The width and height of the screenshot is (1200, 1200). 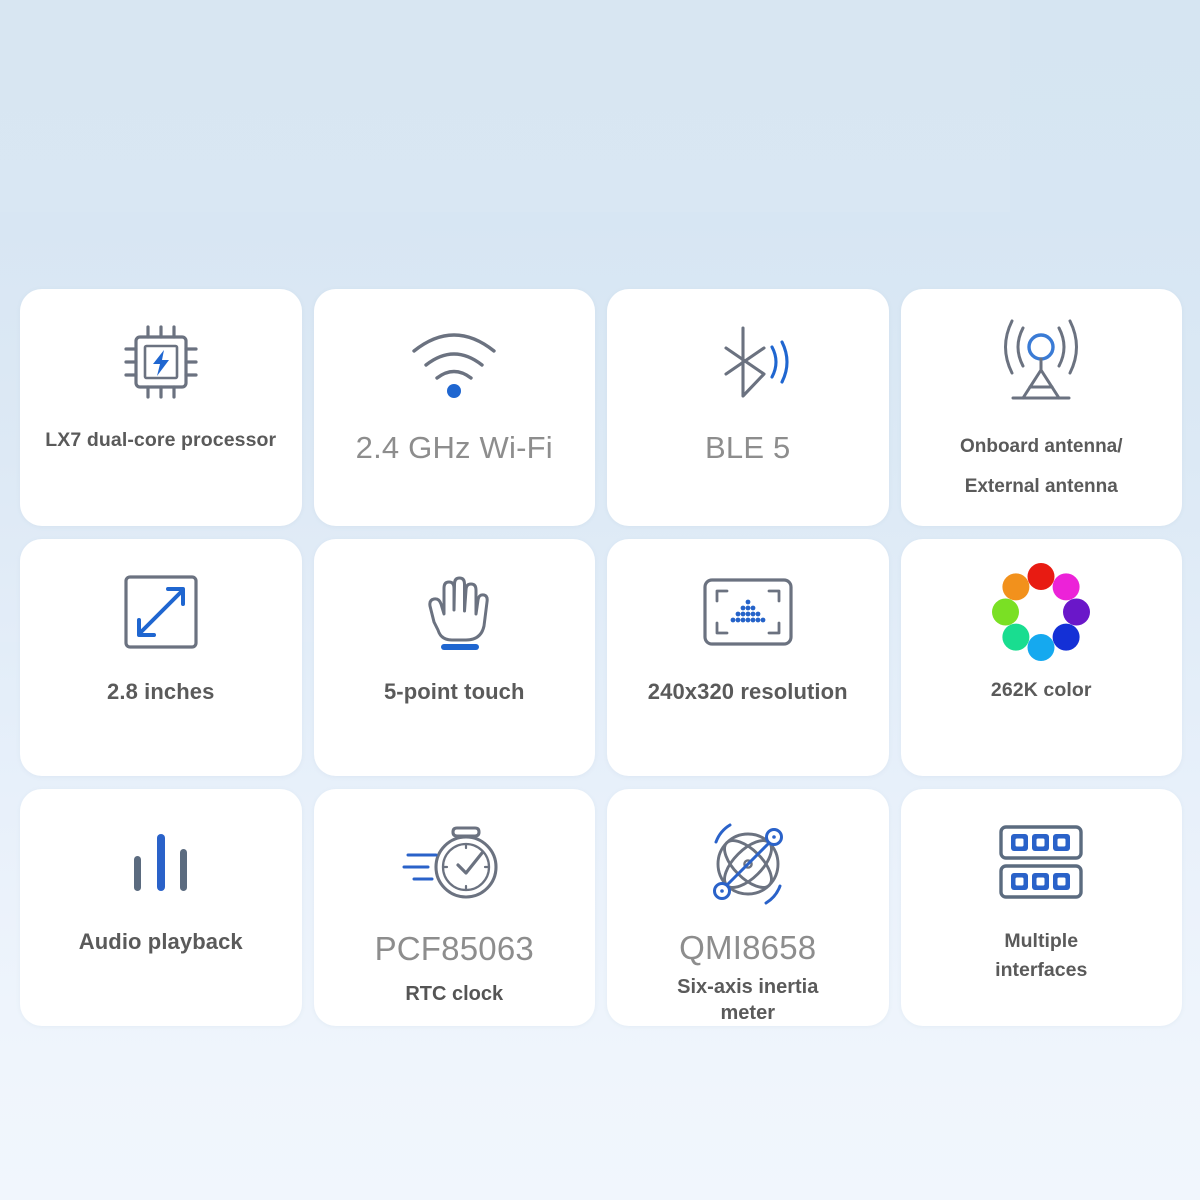 What do you see at coordinates (161, 440) in the screenshot?
I see `feature-label: LX7 dual-core processor` at bounding box center [161, 440].